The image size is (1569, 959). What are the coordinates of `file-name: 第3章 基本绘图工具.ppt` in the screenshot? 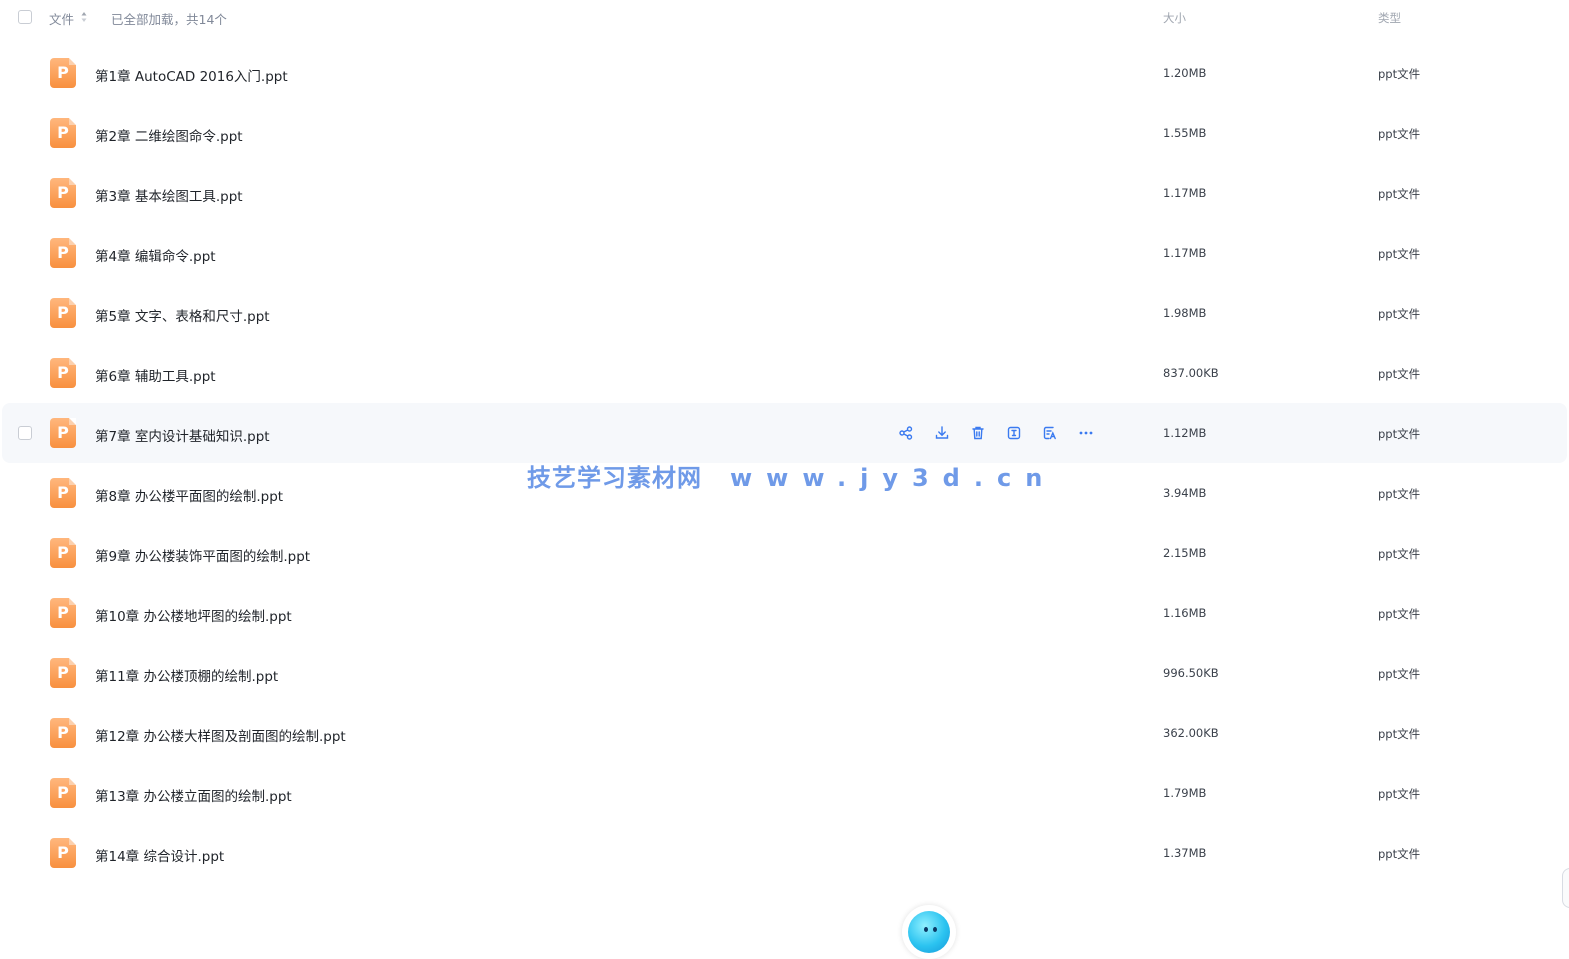 It's located at (169, 195).